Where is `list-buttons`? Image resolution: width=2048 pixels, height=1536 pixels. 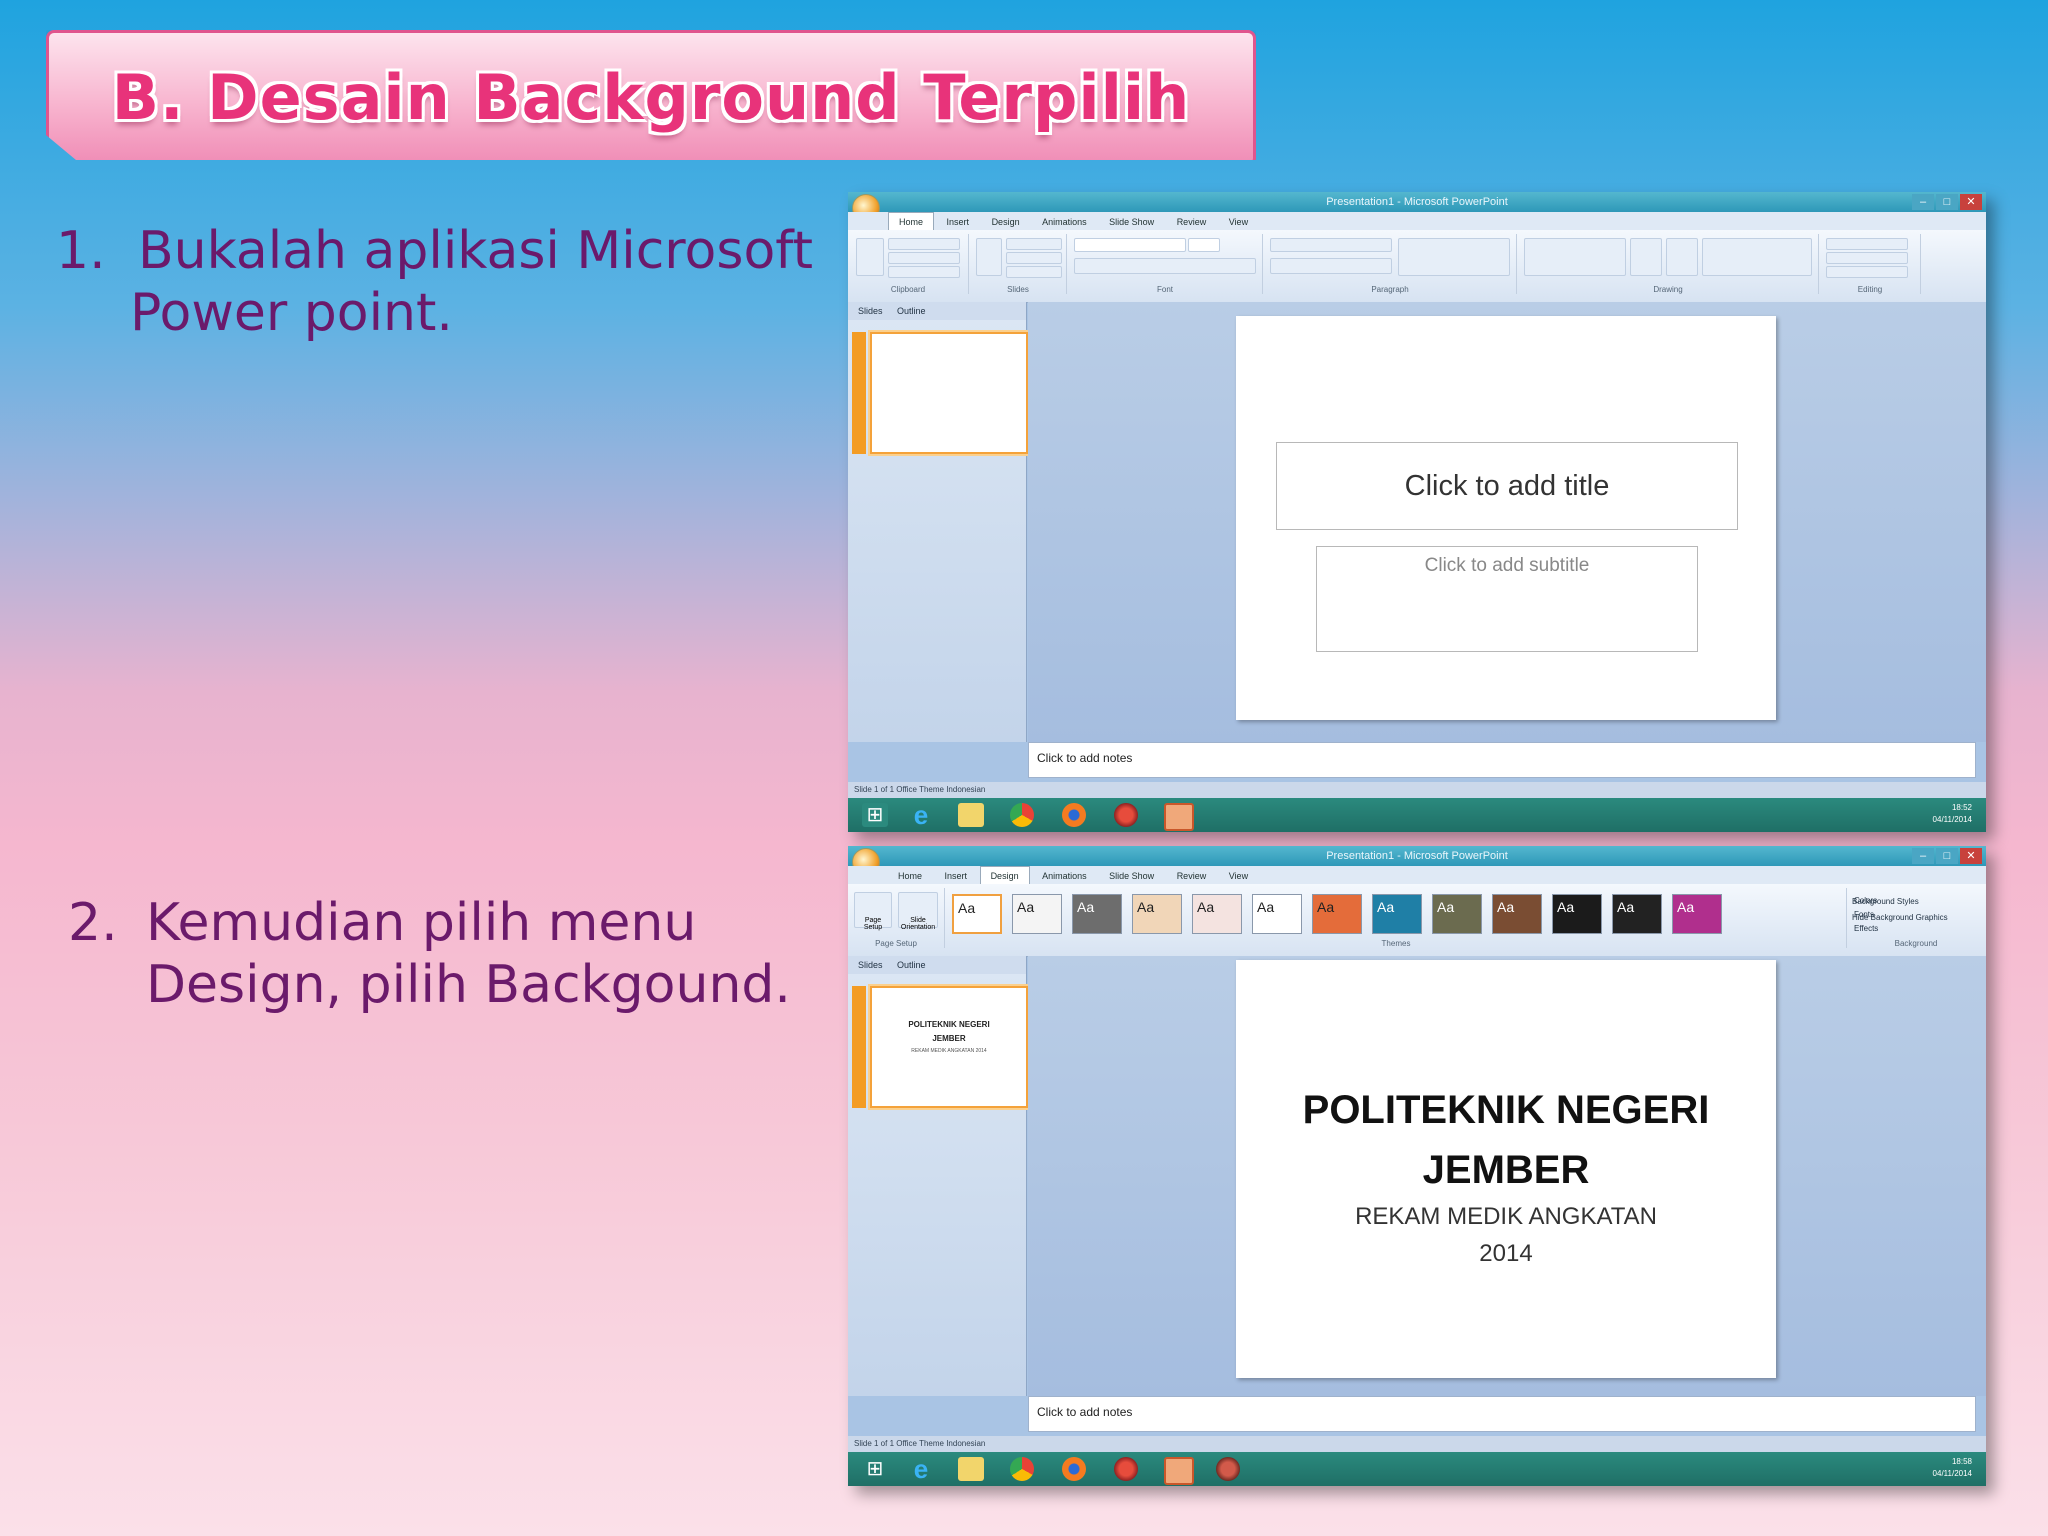
list-buttons is located at coordinates (1331, 245).